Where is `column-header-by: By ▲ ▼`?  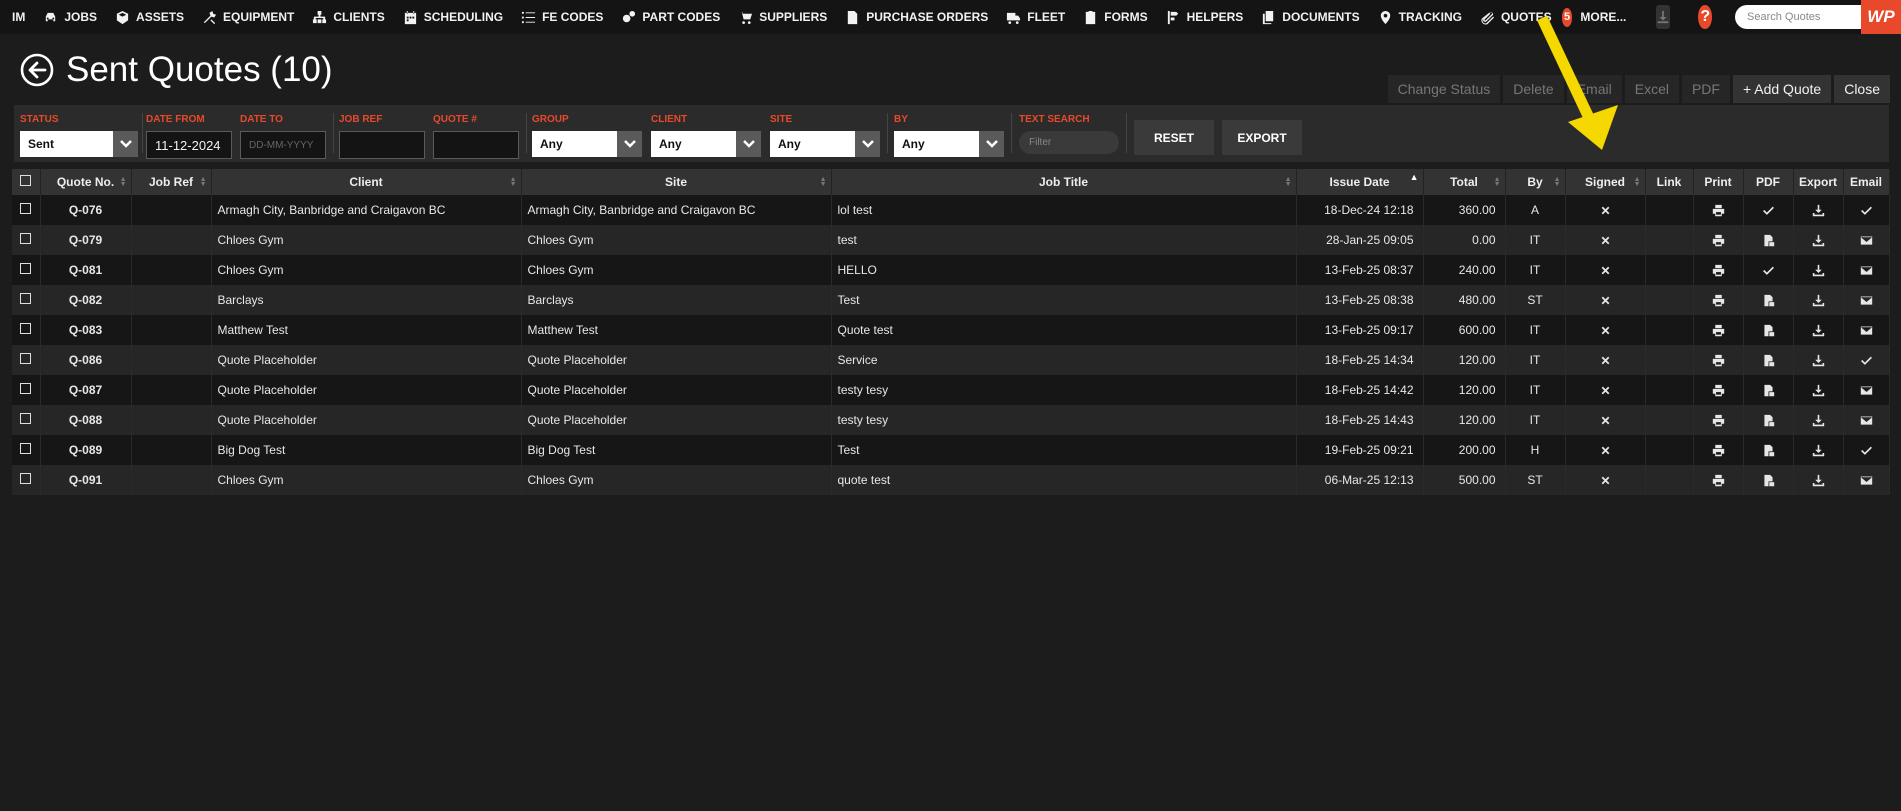
column-header-by: By ▲ ▼ is located at coordinates (1535, 182).